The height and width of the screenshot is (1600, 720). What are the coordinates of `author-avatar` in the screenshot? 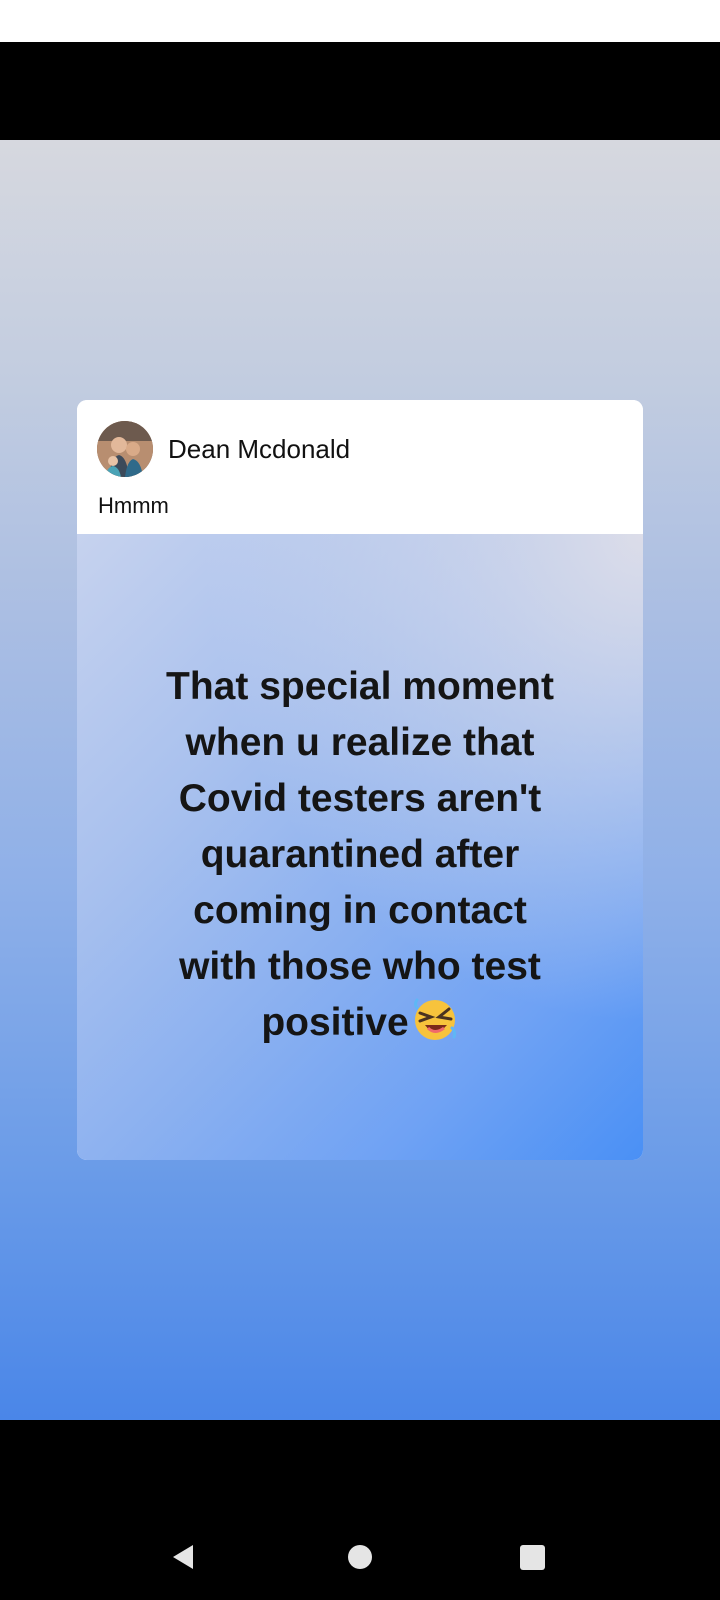 It's located at (125, 449).